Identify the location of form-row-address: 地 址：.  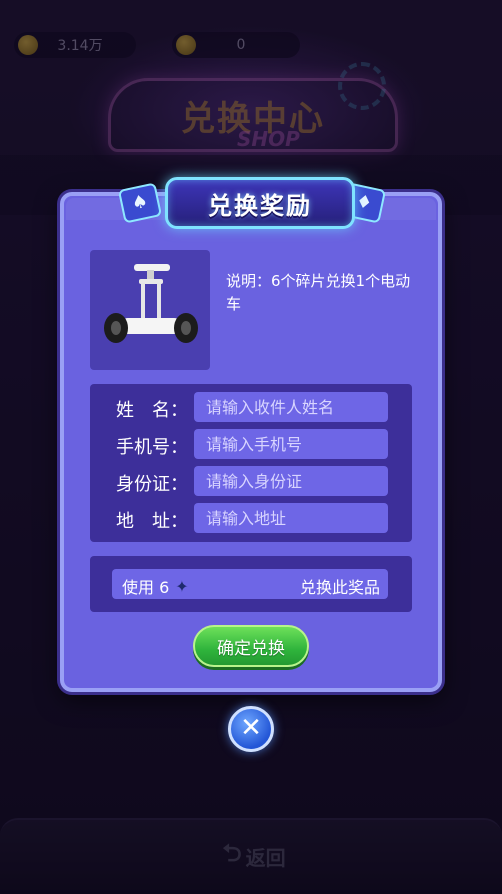
(251, 518).